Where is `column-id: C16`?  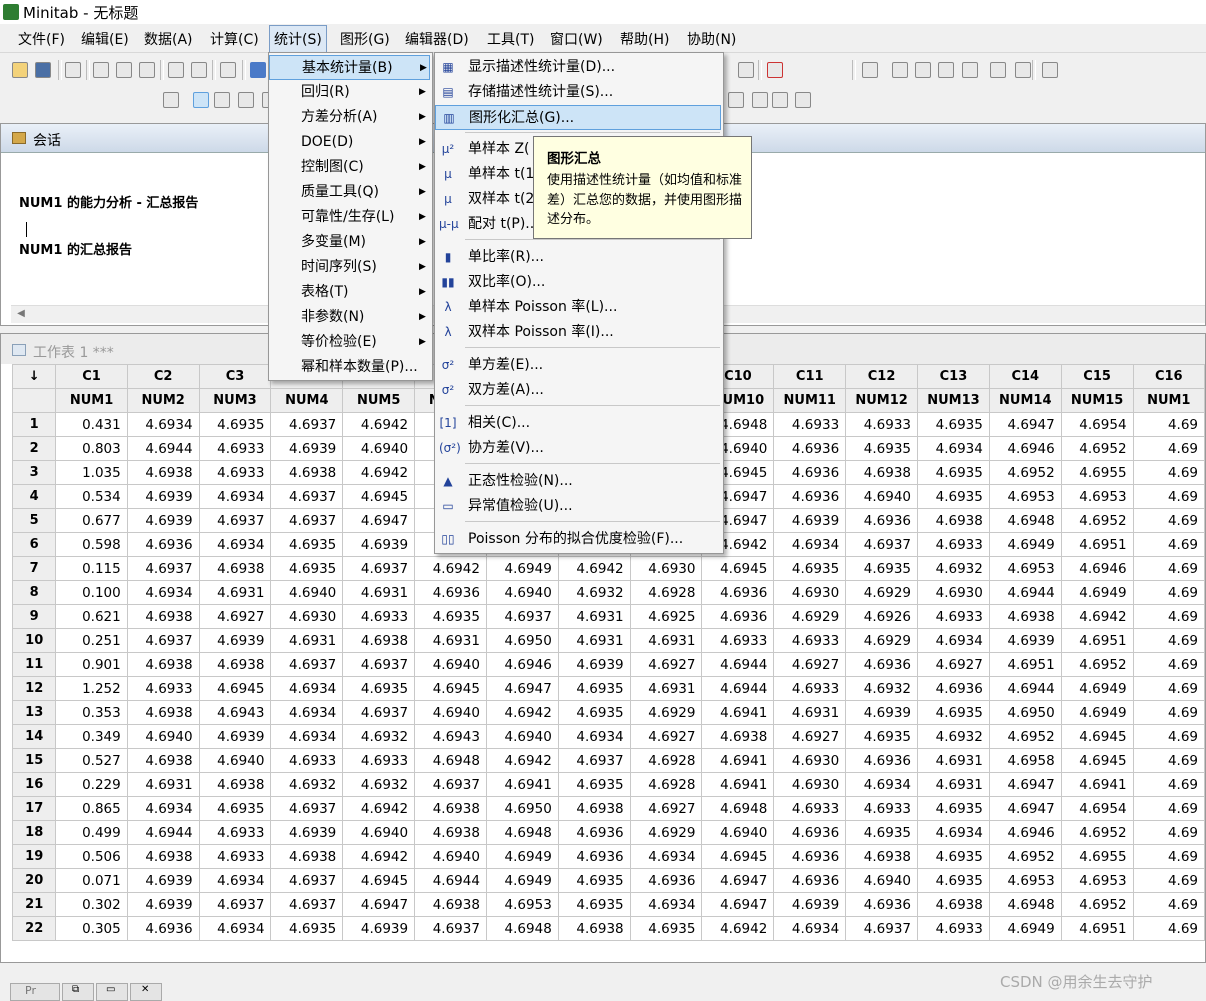 column-id: C16 is located at coordinates (1169, 376).